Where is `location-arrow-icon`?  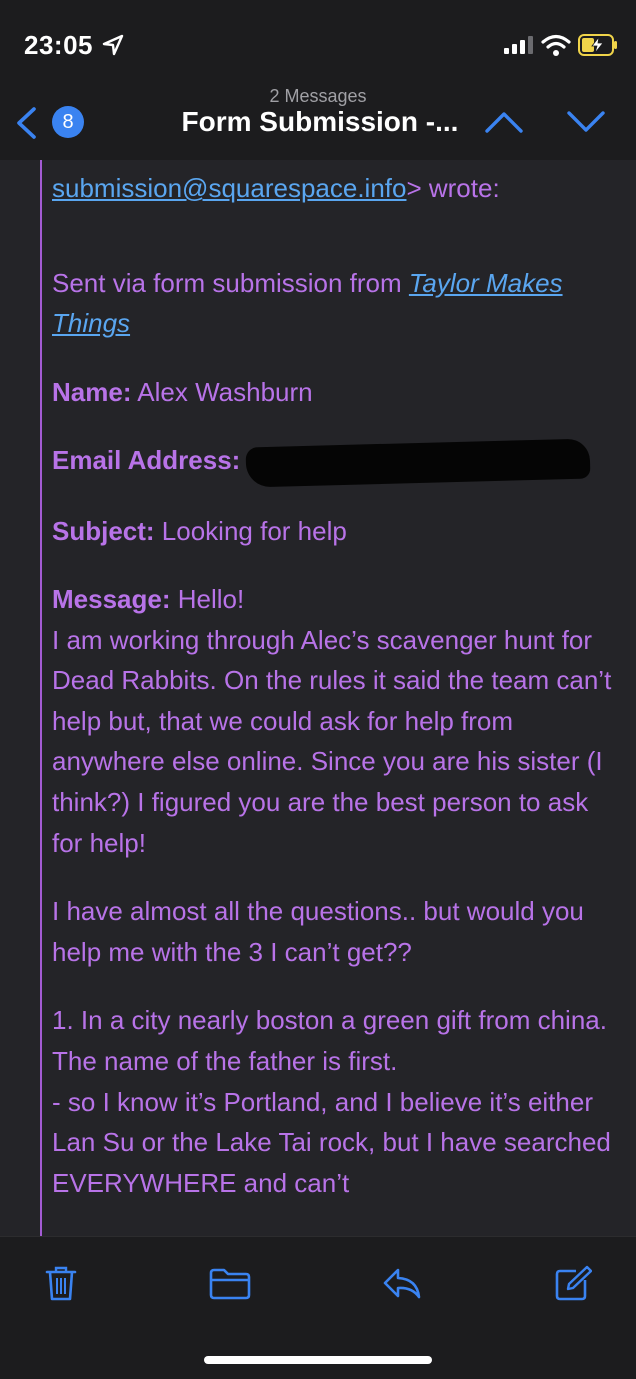
location-arrow-icon is located at coordinates (113, 45).